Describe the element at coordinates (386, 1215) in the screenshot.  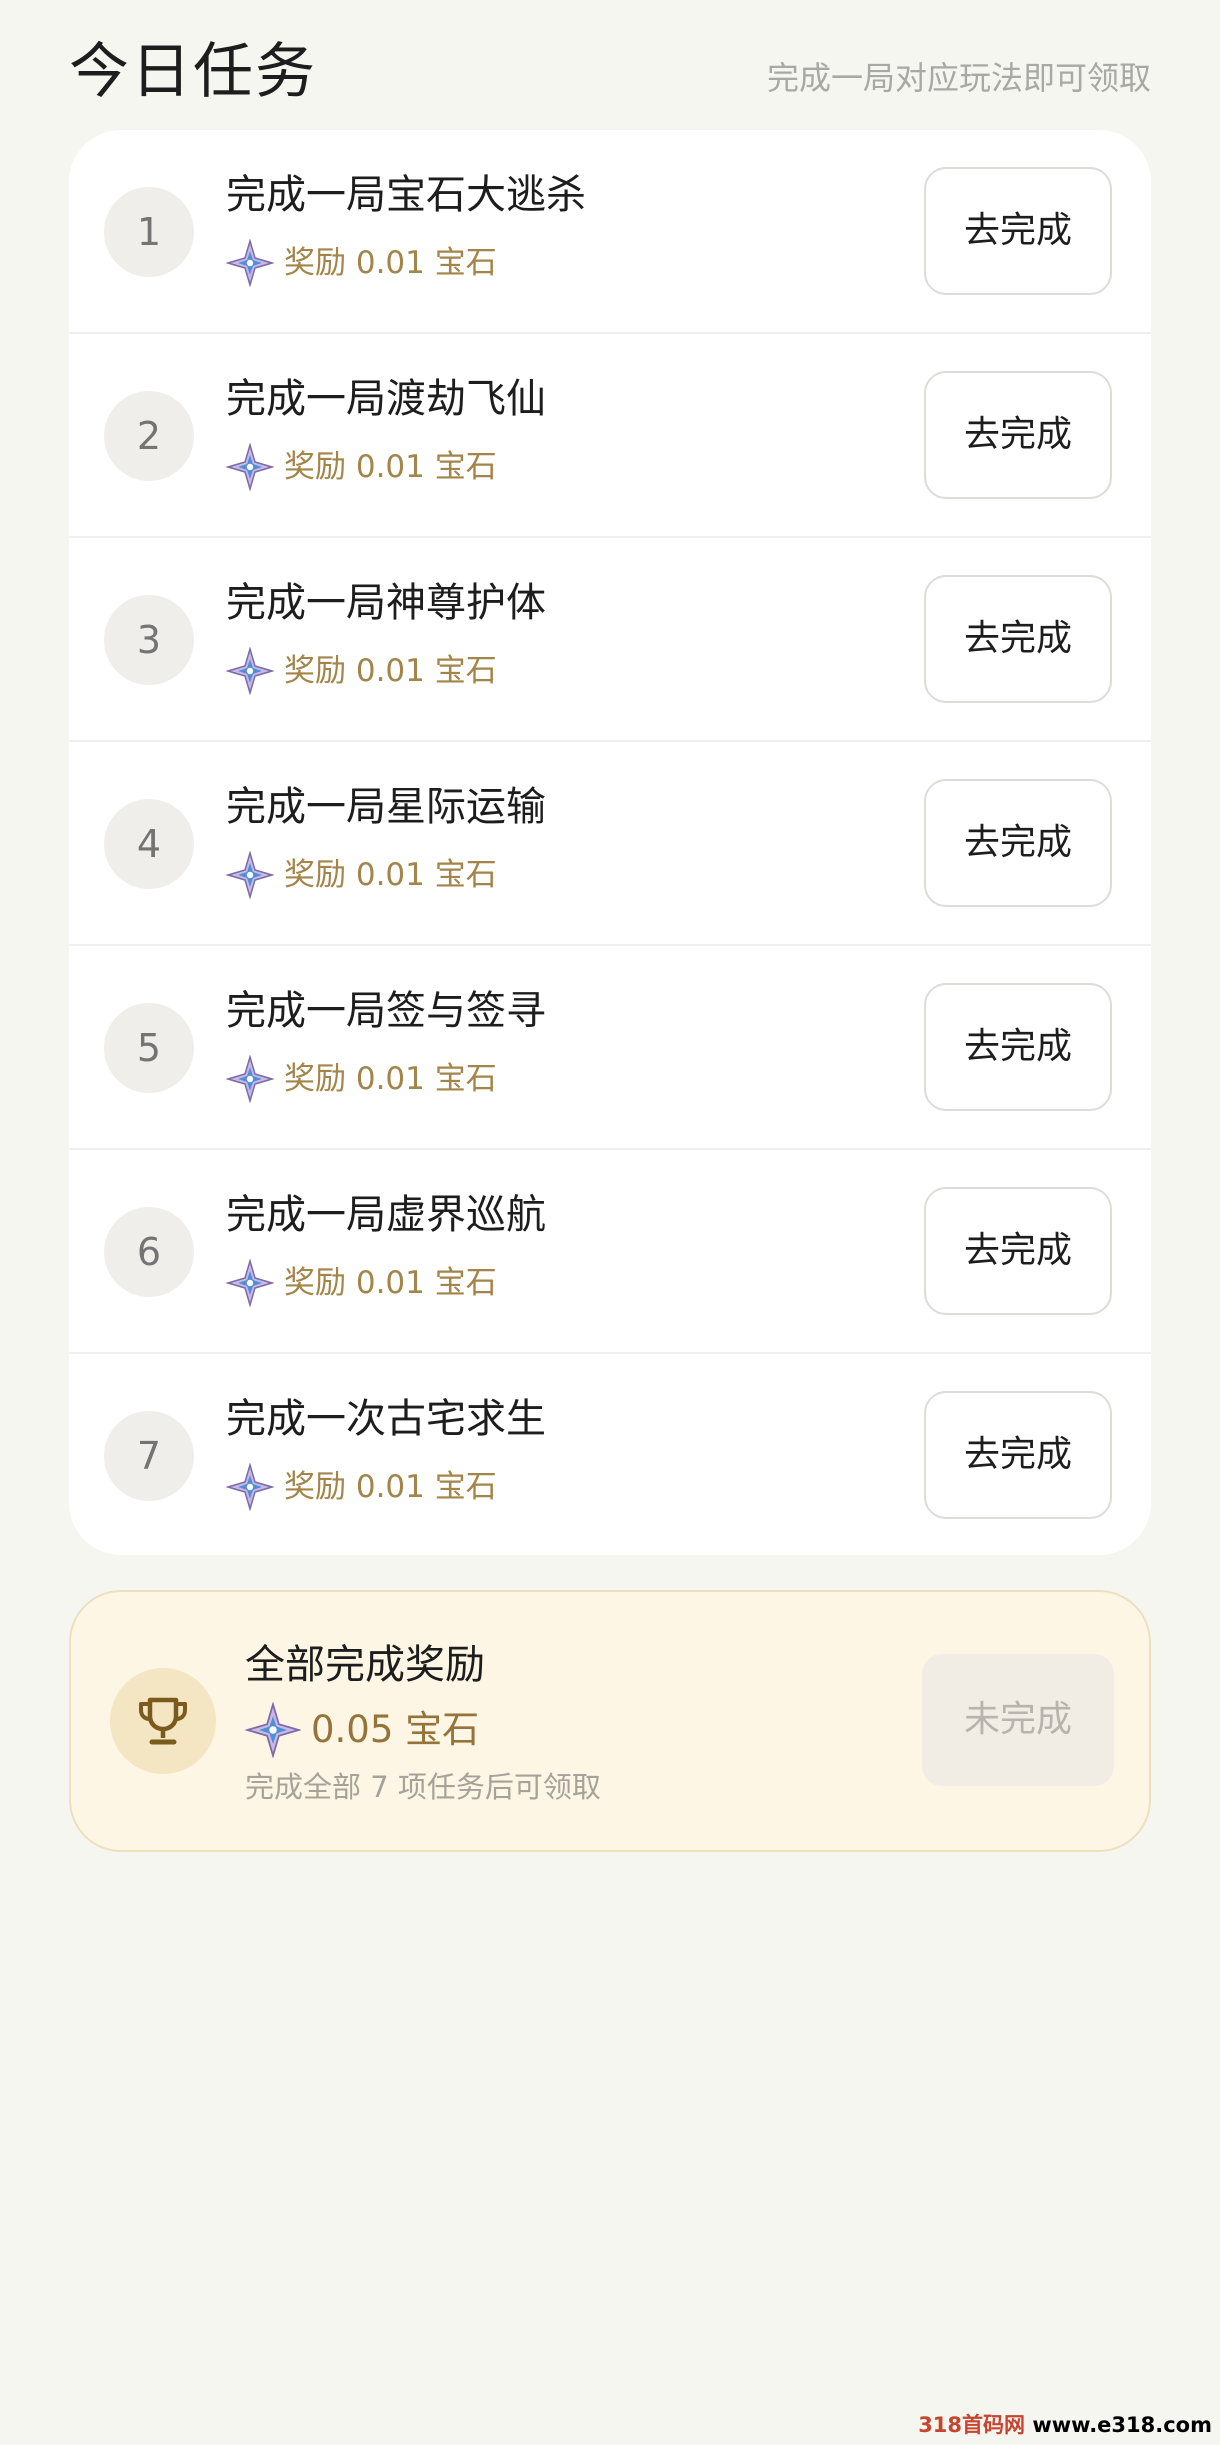
I see `task-title: 完成一局虚界巡航` at that location.